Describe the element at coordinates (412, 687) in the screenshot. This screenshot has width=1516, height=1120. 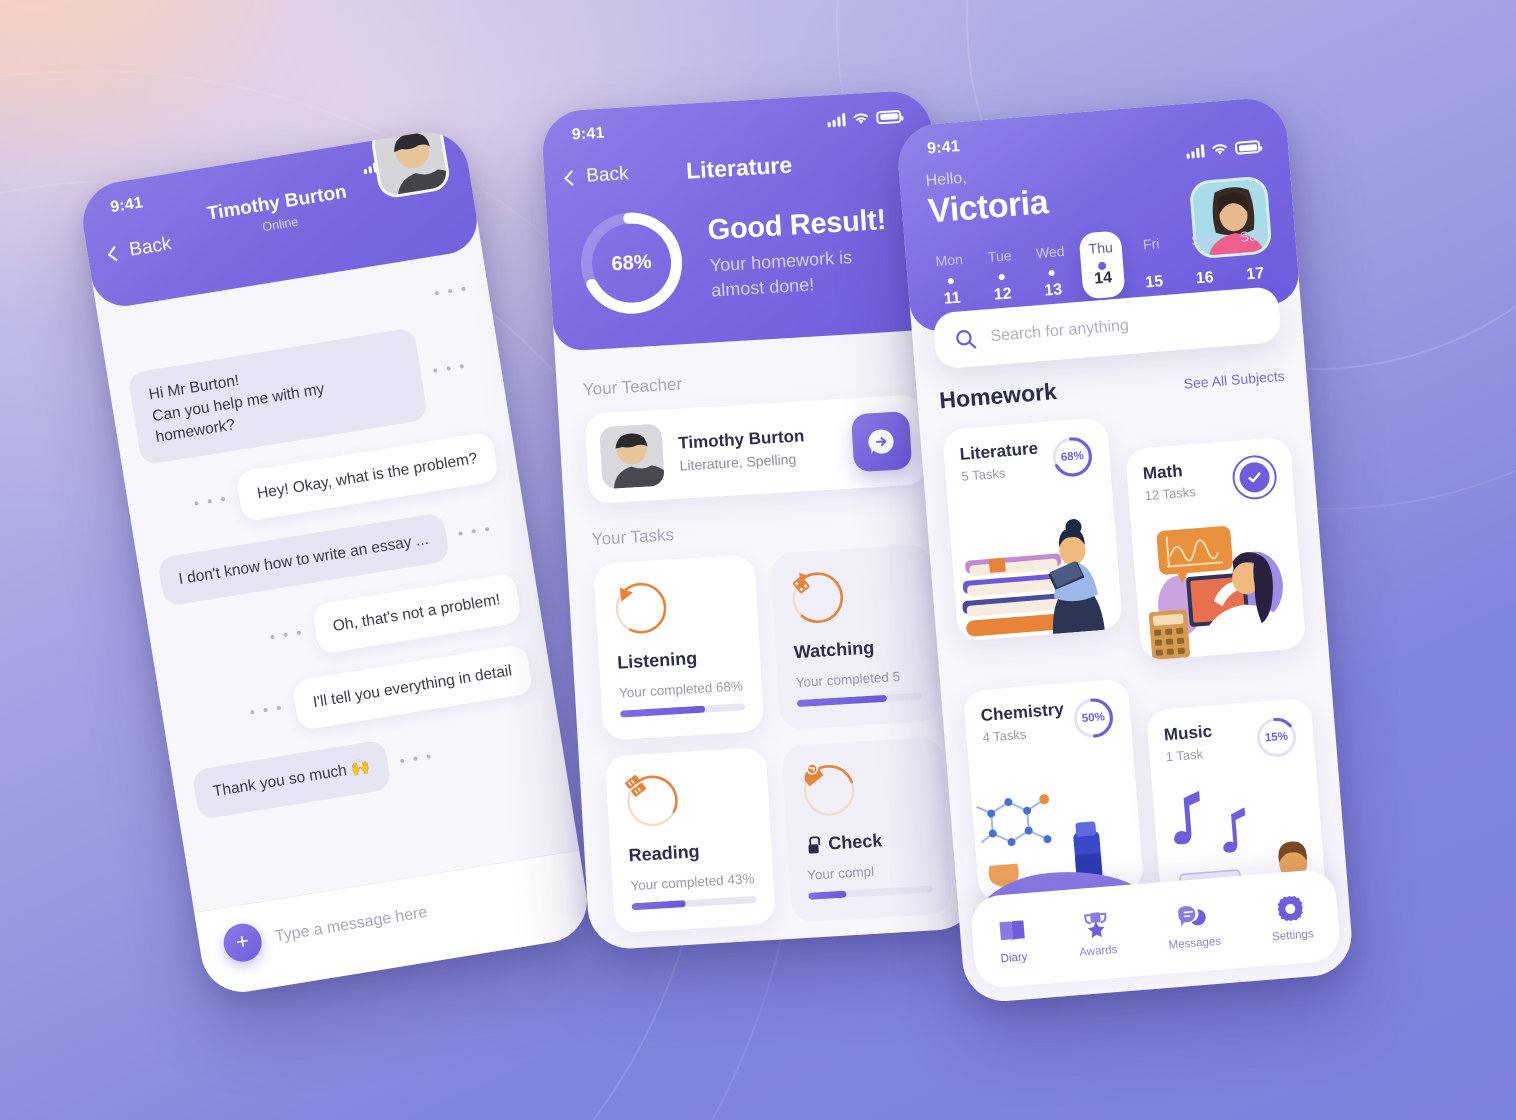
I see `message-bubble: I'll tell you everything in detail` at that location.